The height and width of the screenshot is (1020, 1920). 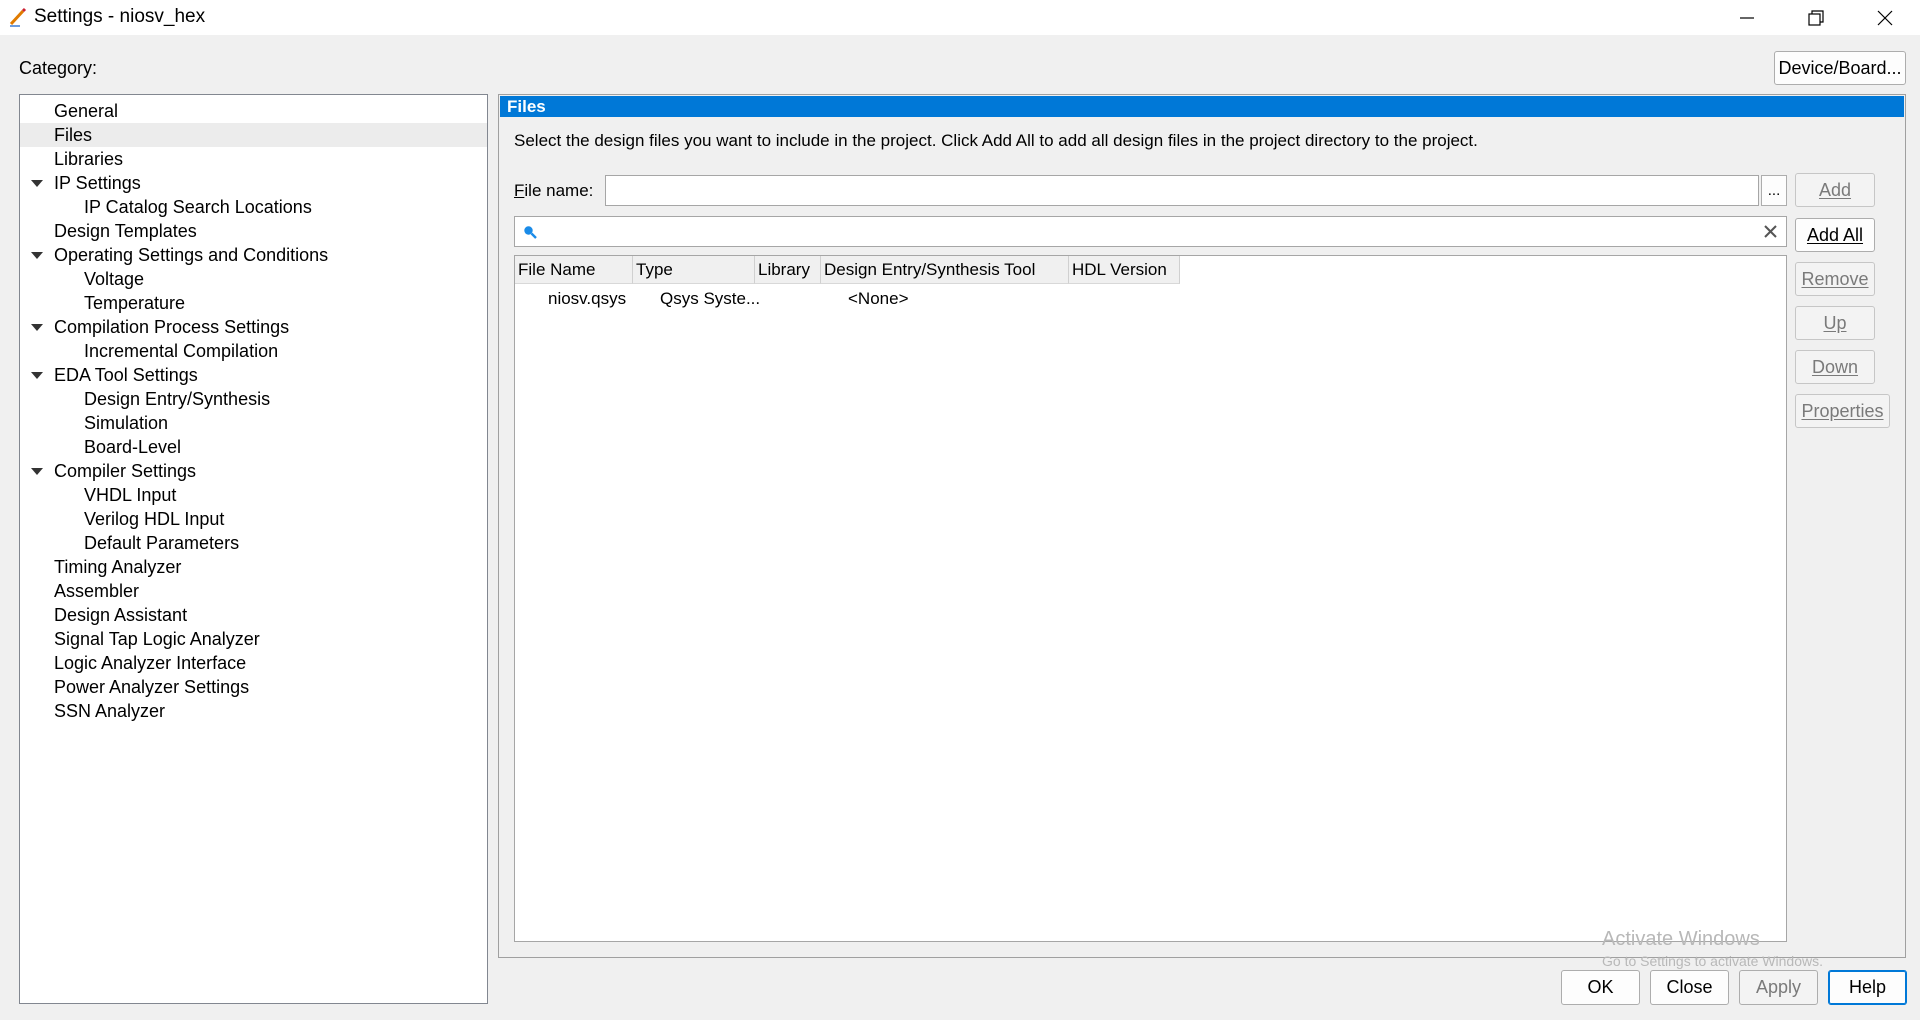 I want to click on add-button: Add, so click(x=1835, y=190).